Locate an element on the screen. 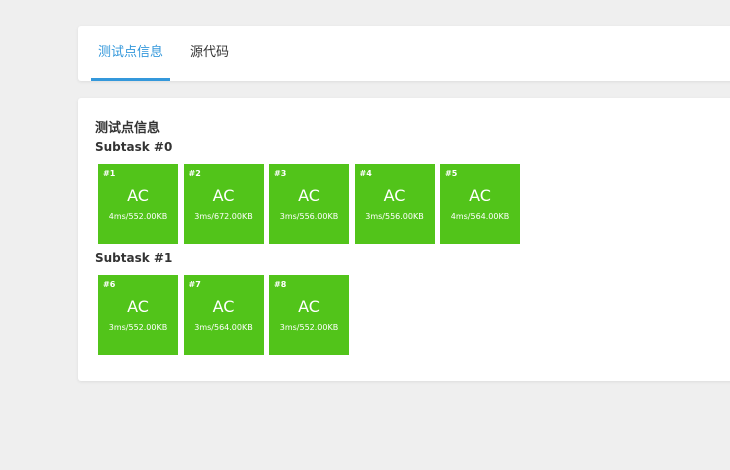 The width and height of the screenshot is (730, 470). testcase-number: #6 is located at coordinates (109, 284).